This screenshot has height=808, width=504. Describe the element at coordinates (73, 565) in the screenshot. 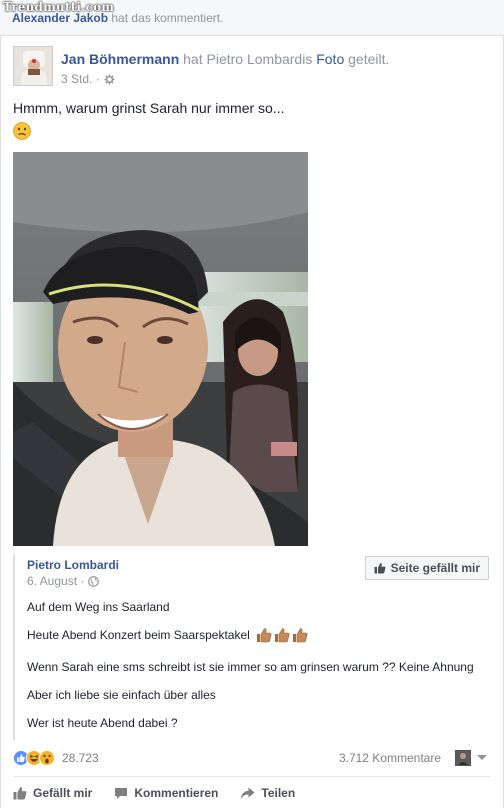

I see `original-author-link: Pietro Lombardi` at that location.